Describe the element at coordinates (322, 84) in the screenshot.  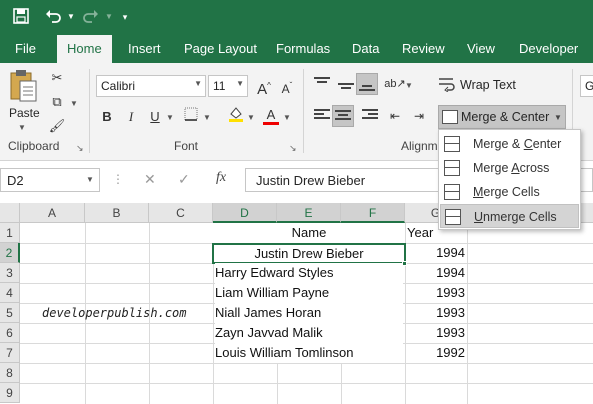
I see `top-align-icon` at that location.